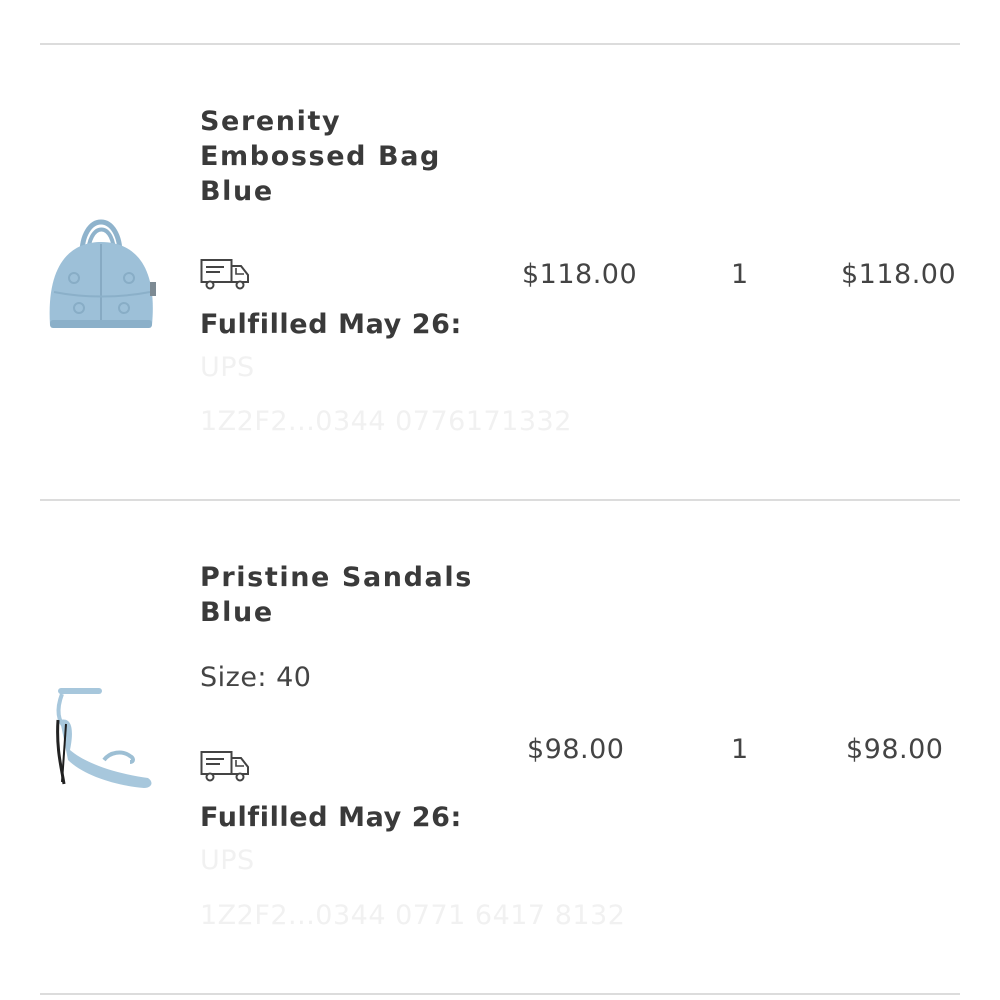 The height and width of the screenshot is (1000, 1000). What do you see at coordinates (580, 274) in the screenshot?
I see `unit-price: $118.00` at bounding box center [580, 274].